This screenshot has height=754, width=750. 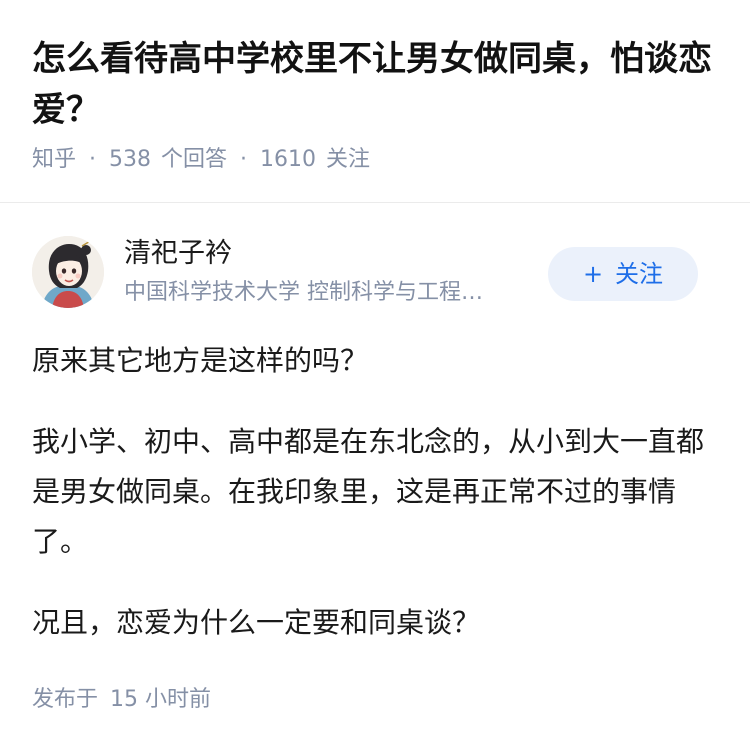 I want to click on answer-count: 538, so click(x=130, y=159).